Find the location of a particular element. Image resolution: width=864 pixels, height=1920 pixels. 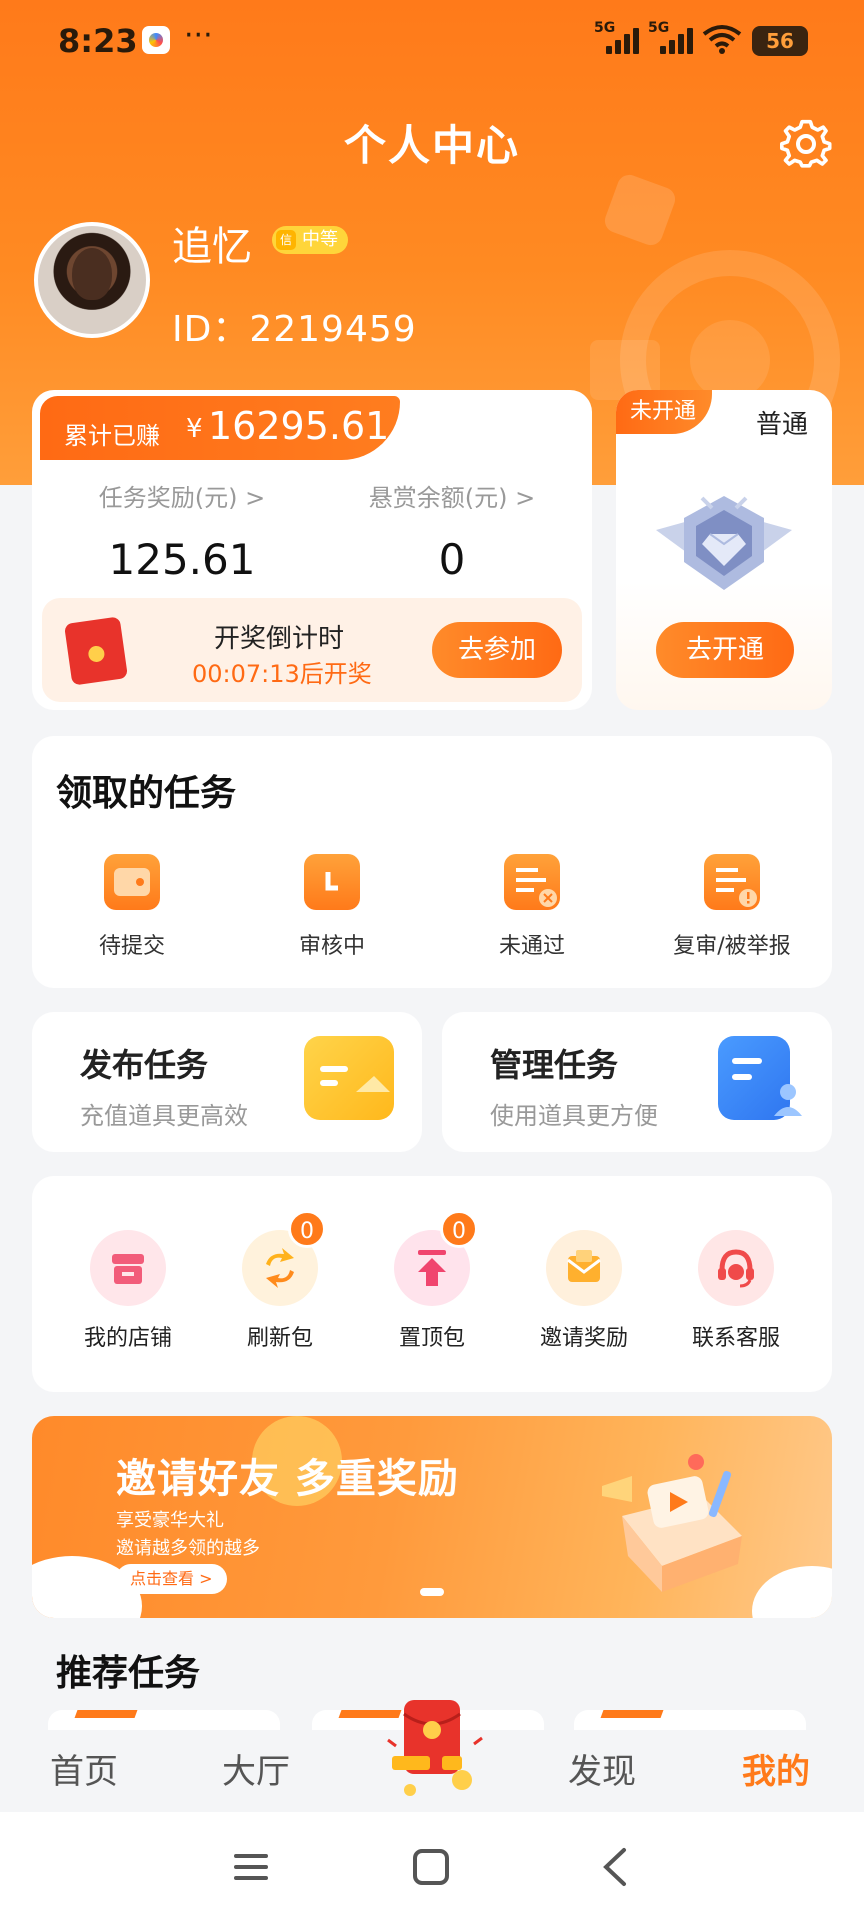

username: 追忆 is located at coordinates (212, 247).